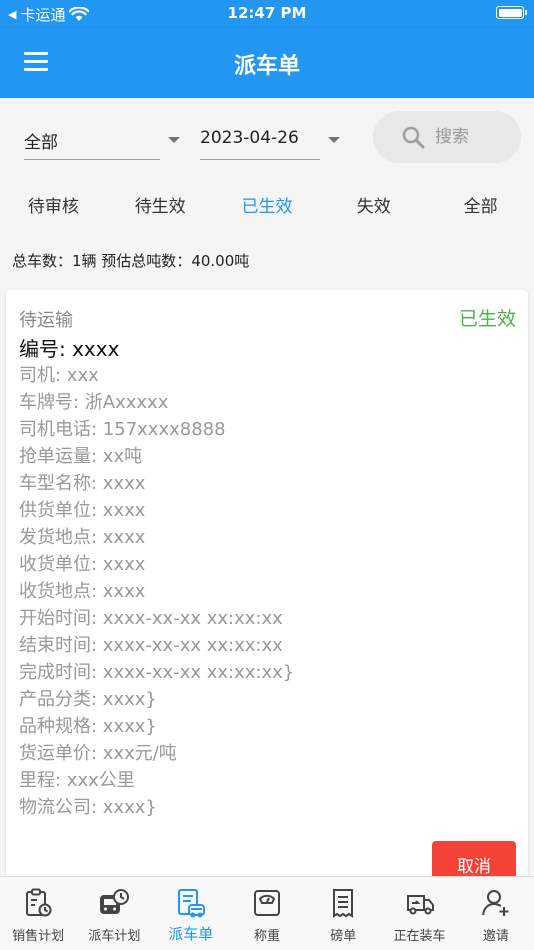 This screenshot has width=534, height=950. What do you see at coordinates (88, 726) in the screenshot?
I see `field-variety-spec: 品种规格: xxxx}` at bounding box center [88, 726].